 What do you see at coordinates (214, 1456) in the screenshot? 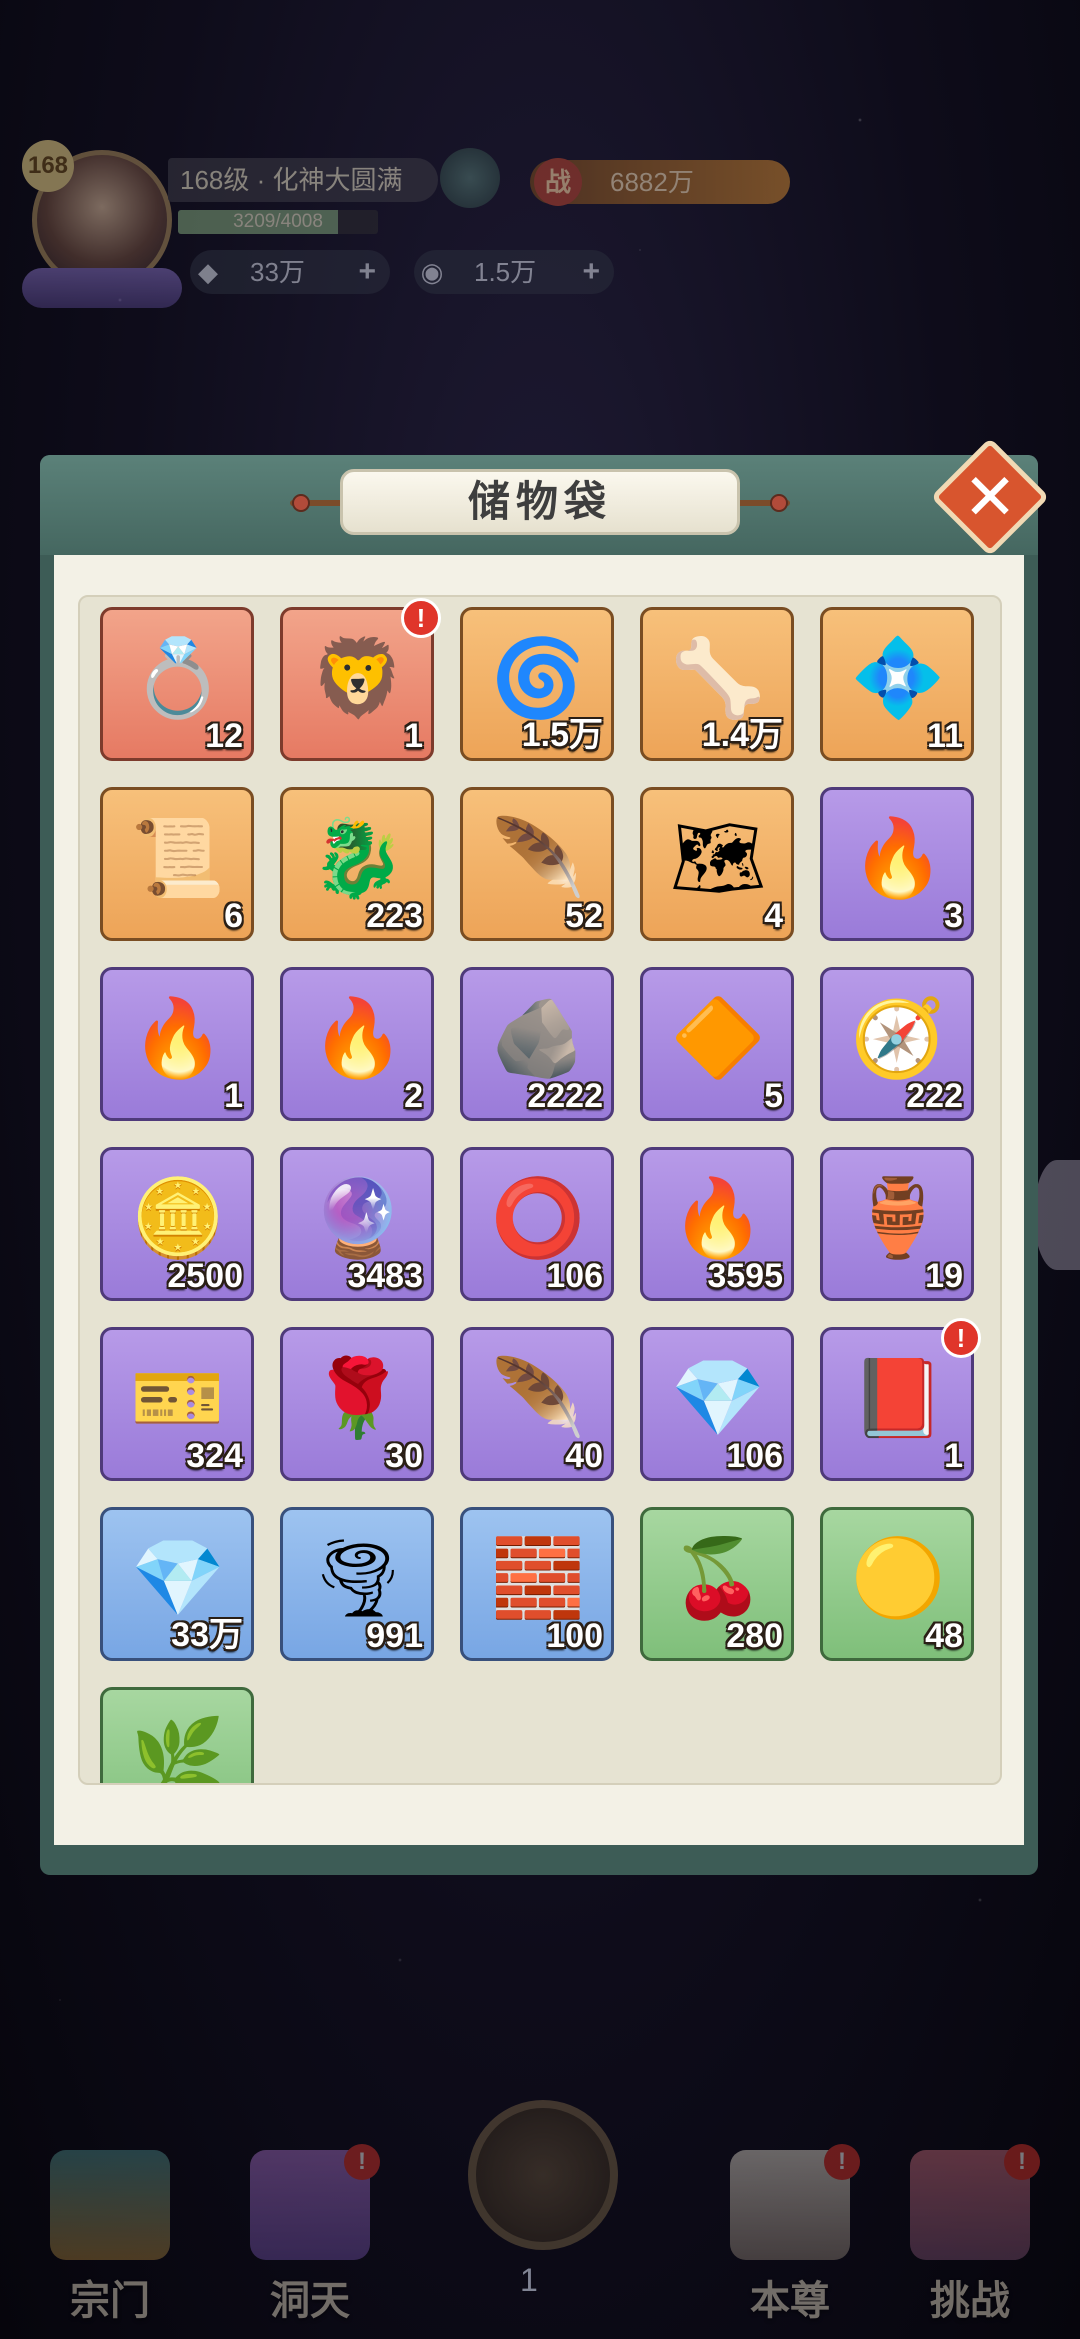
I see `item-quantity: 324` at bounding box center [214, 1456].